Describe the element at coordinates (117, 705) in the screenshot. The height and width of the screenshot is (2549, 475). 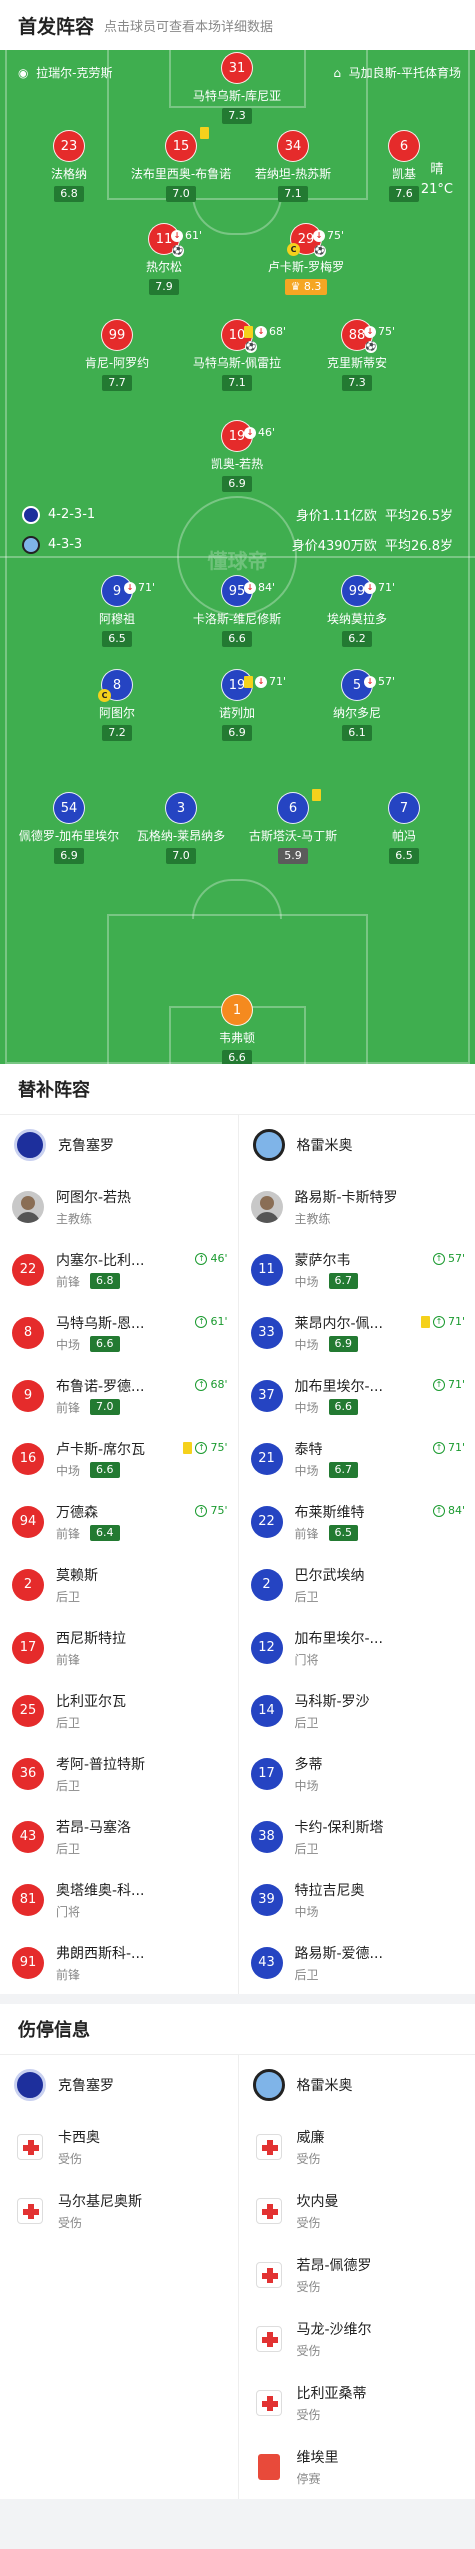
I see `away-player-8: 8 C 阿图尔 7.2` at that location.